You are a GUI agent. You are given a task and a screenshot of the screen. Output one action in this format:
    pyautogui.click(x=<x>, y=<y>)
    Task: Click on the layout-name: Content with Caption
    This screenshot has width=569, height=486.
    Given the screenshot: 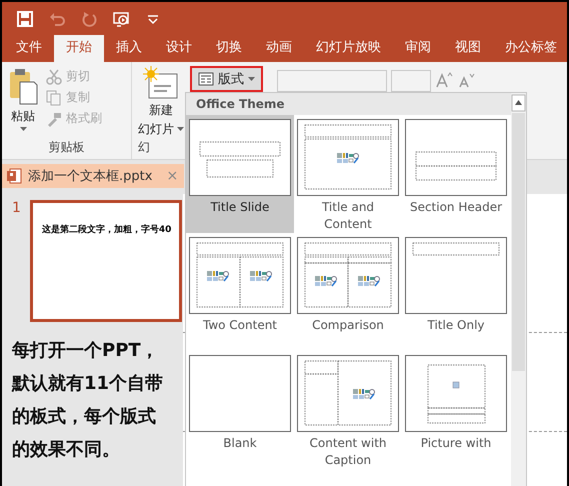 What is the action you would take?
    pyautogui.click(x=348, y=452)
    